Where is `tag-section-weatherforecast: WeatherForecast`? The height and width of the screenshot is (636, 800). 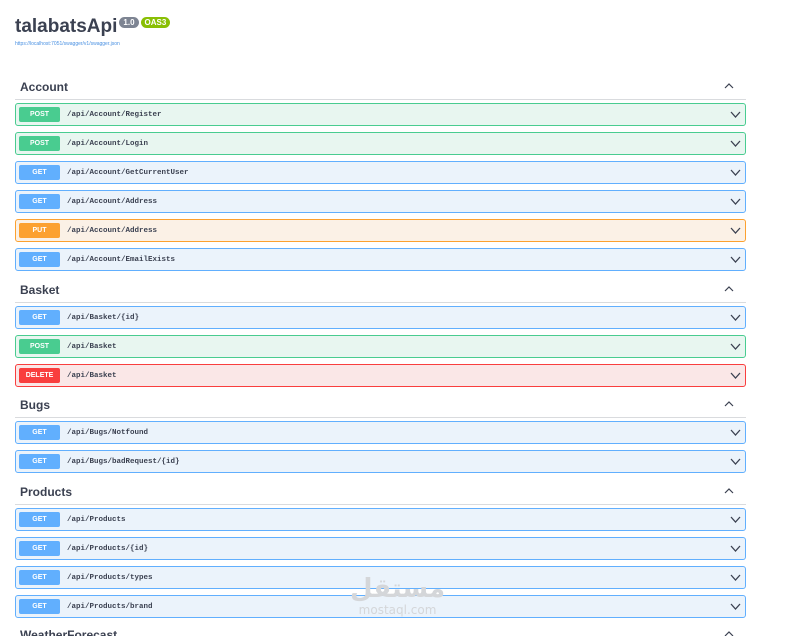
tag-section-weatherforecast: WeatherForecast is located at coordinates (380, 629).